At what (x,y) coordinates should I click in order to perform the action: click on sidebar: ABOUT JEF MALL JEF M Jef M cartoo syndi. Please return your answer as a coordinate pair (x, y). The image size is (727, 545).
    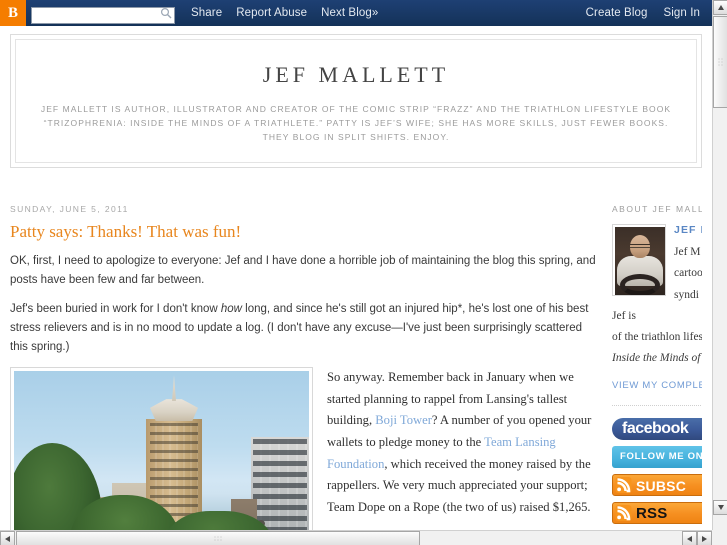
    Looking at the image, I should click on (657, 364).